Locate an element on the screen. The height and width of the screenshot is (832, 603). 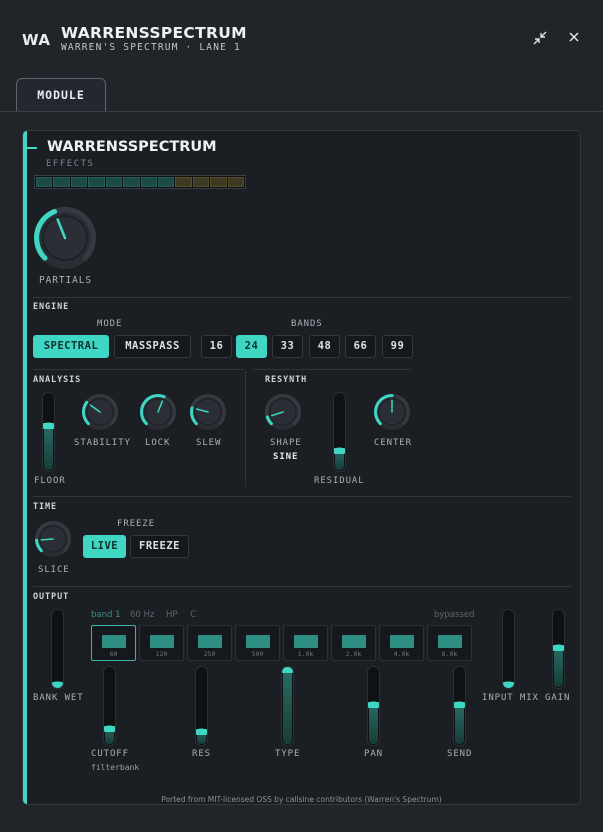
type-label: TYPE is located at coordinates (288, 754).